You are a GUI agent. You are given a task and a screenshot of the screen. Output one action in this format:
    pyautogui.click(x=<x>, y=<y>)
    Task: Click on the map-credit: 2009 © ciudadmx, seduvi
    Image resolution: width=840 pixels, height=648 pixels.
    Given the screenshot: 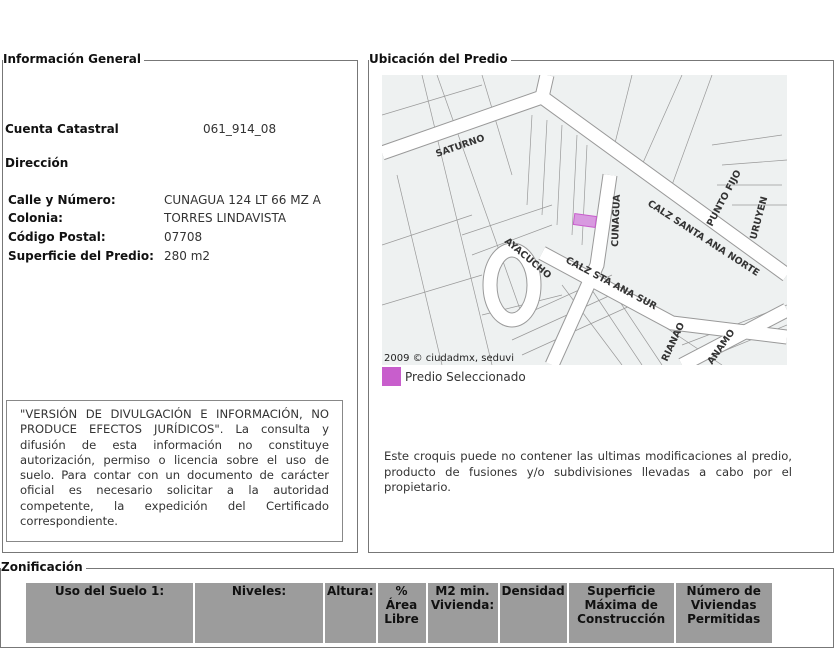 What is the action you would take?
    pyautogui.click(x=449, y=358)
    